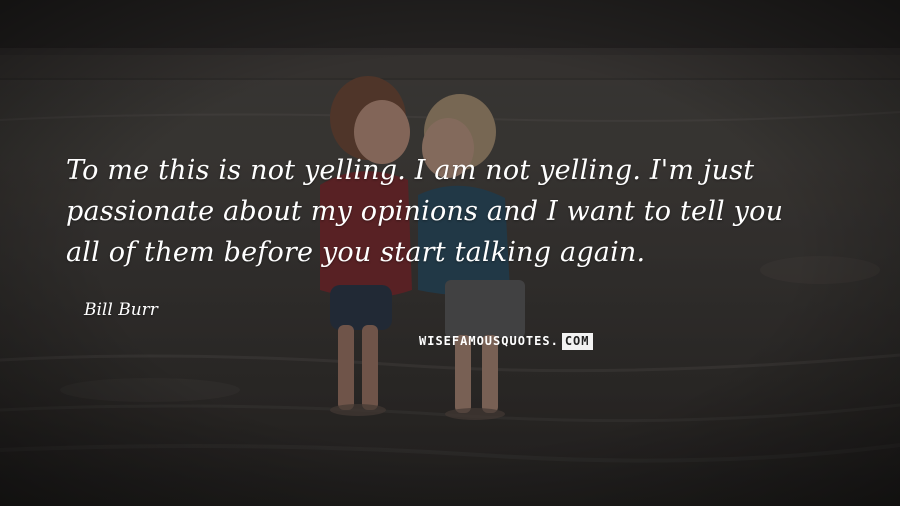 The width and height of the screenshot is (900, 506). Describe the element at coordinates (489, 341) in the screenshot. I see `watermark-text: WISEFAMOUSQUOTES.` at that location.